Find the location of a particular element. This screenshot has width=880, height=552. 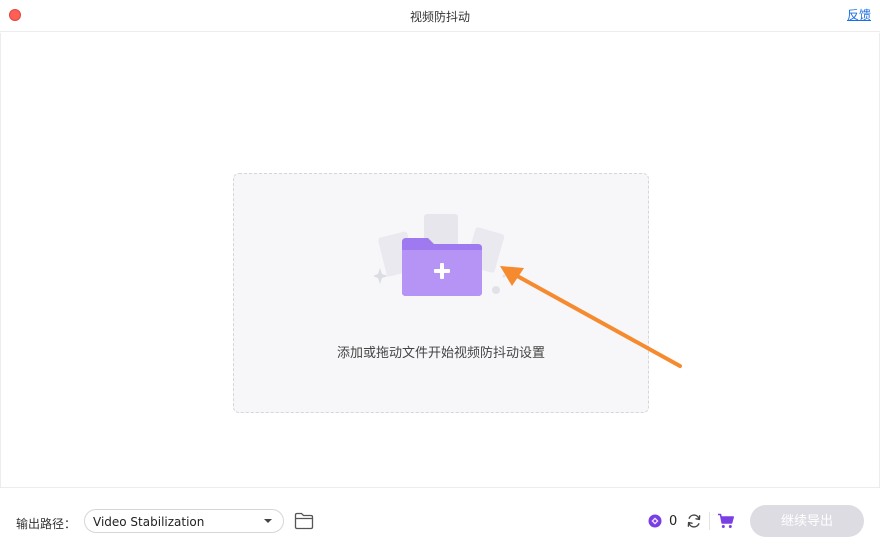

credit-count: 0 is located at coordinates (673, 521).